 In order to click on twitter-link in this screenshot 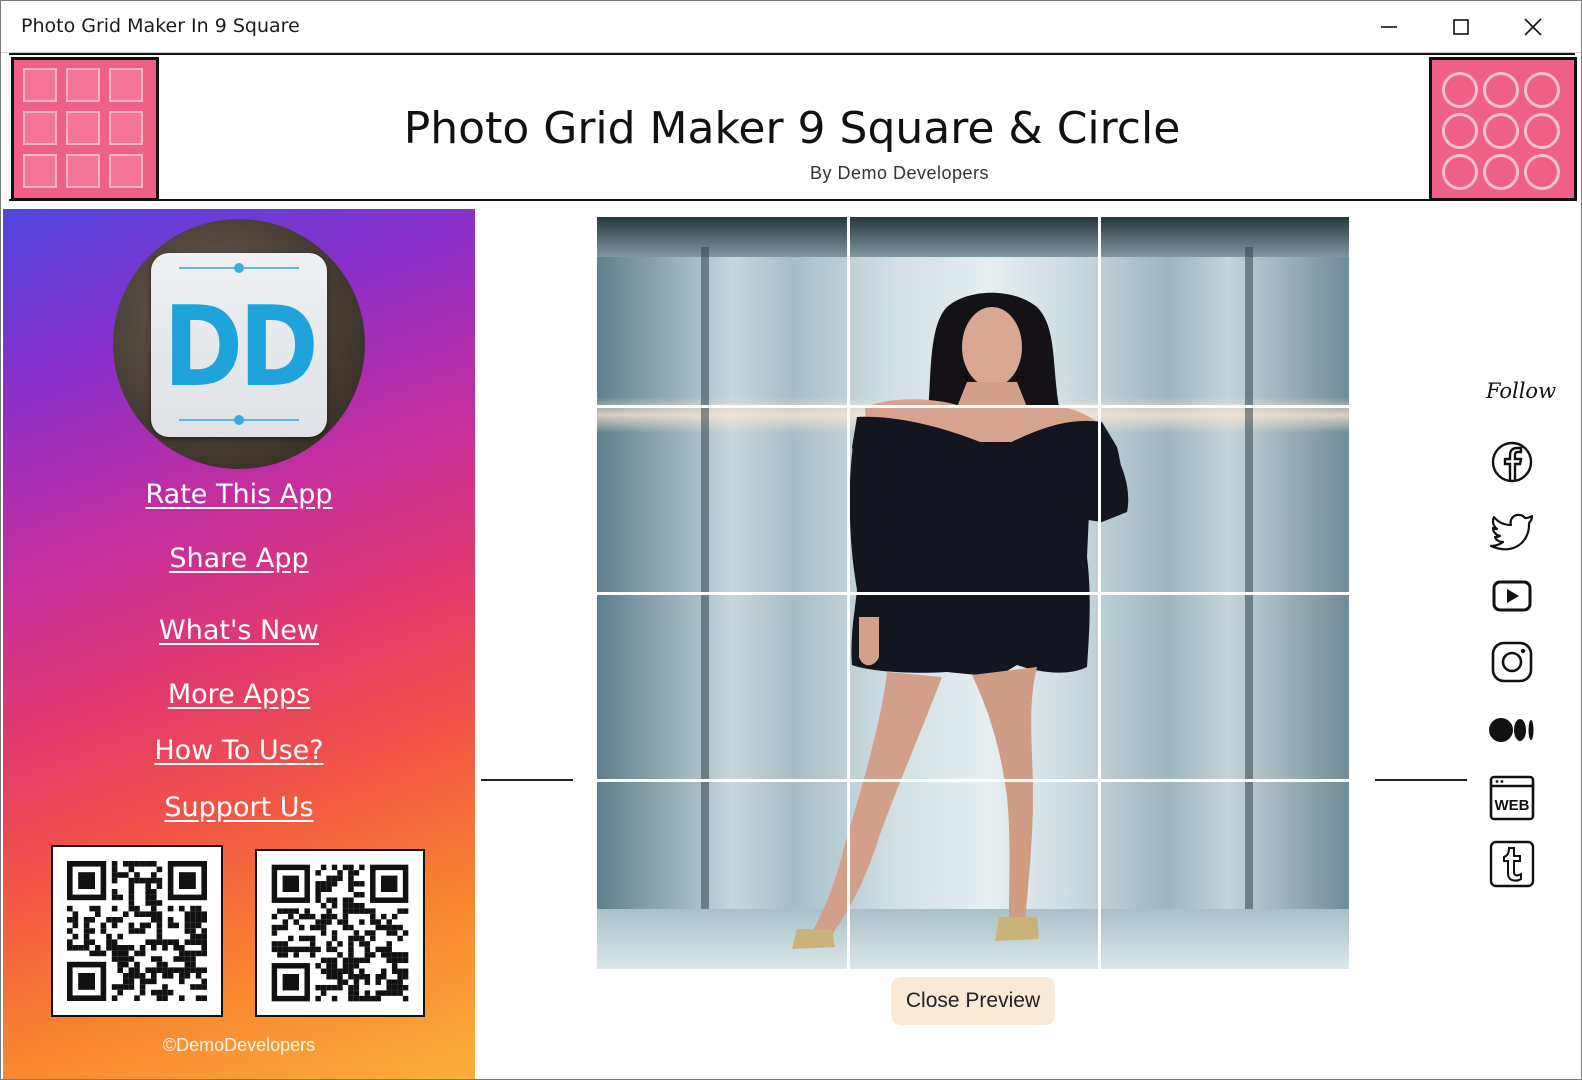, I will do `click(1512, 530)`.